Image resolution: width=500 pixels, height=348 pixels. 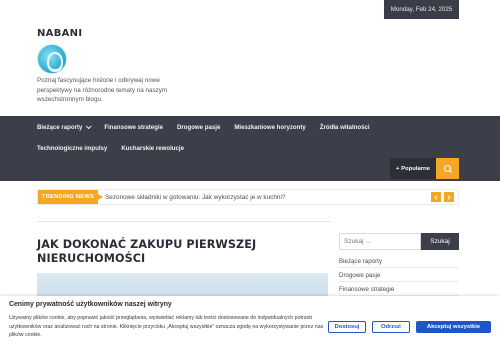 What do you see at coordinates (399, 261) in the screenshot?
I see `sidebar-link-biezace-raporty: Bieżące raporty` at bounding box center [399, 261].